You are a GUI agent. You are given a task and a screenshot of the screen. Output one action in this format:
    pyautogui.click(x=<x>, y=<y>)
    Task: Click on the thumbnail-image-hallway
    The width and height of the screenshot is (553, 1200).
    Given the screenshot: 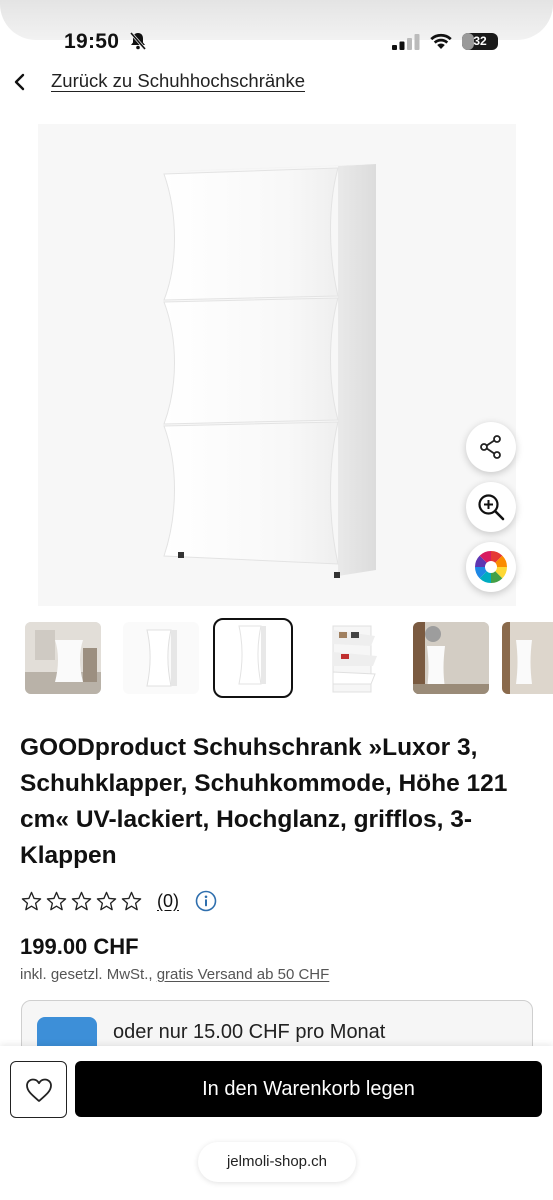 What is the action you would take?
    pyautogui.click(x=451, y=658)
    